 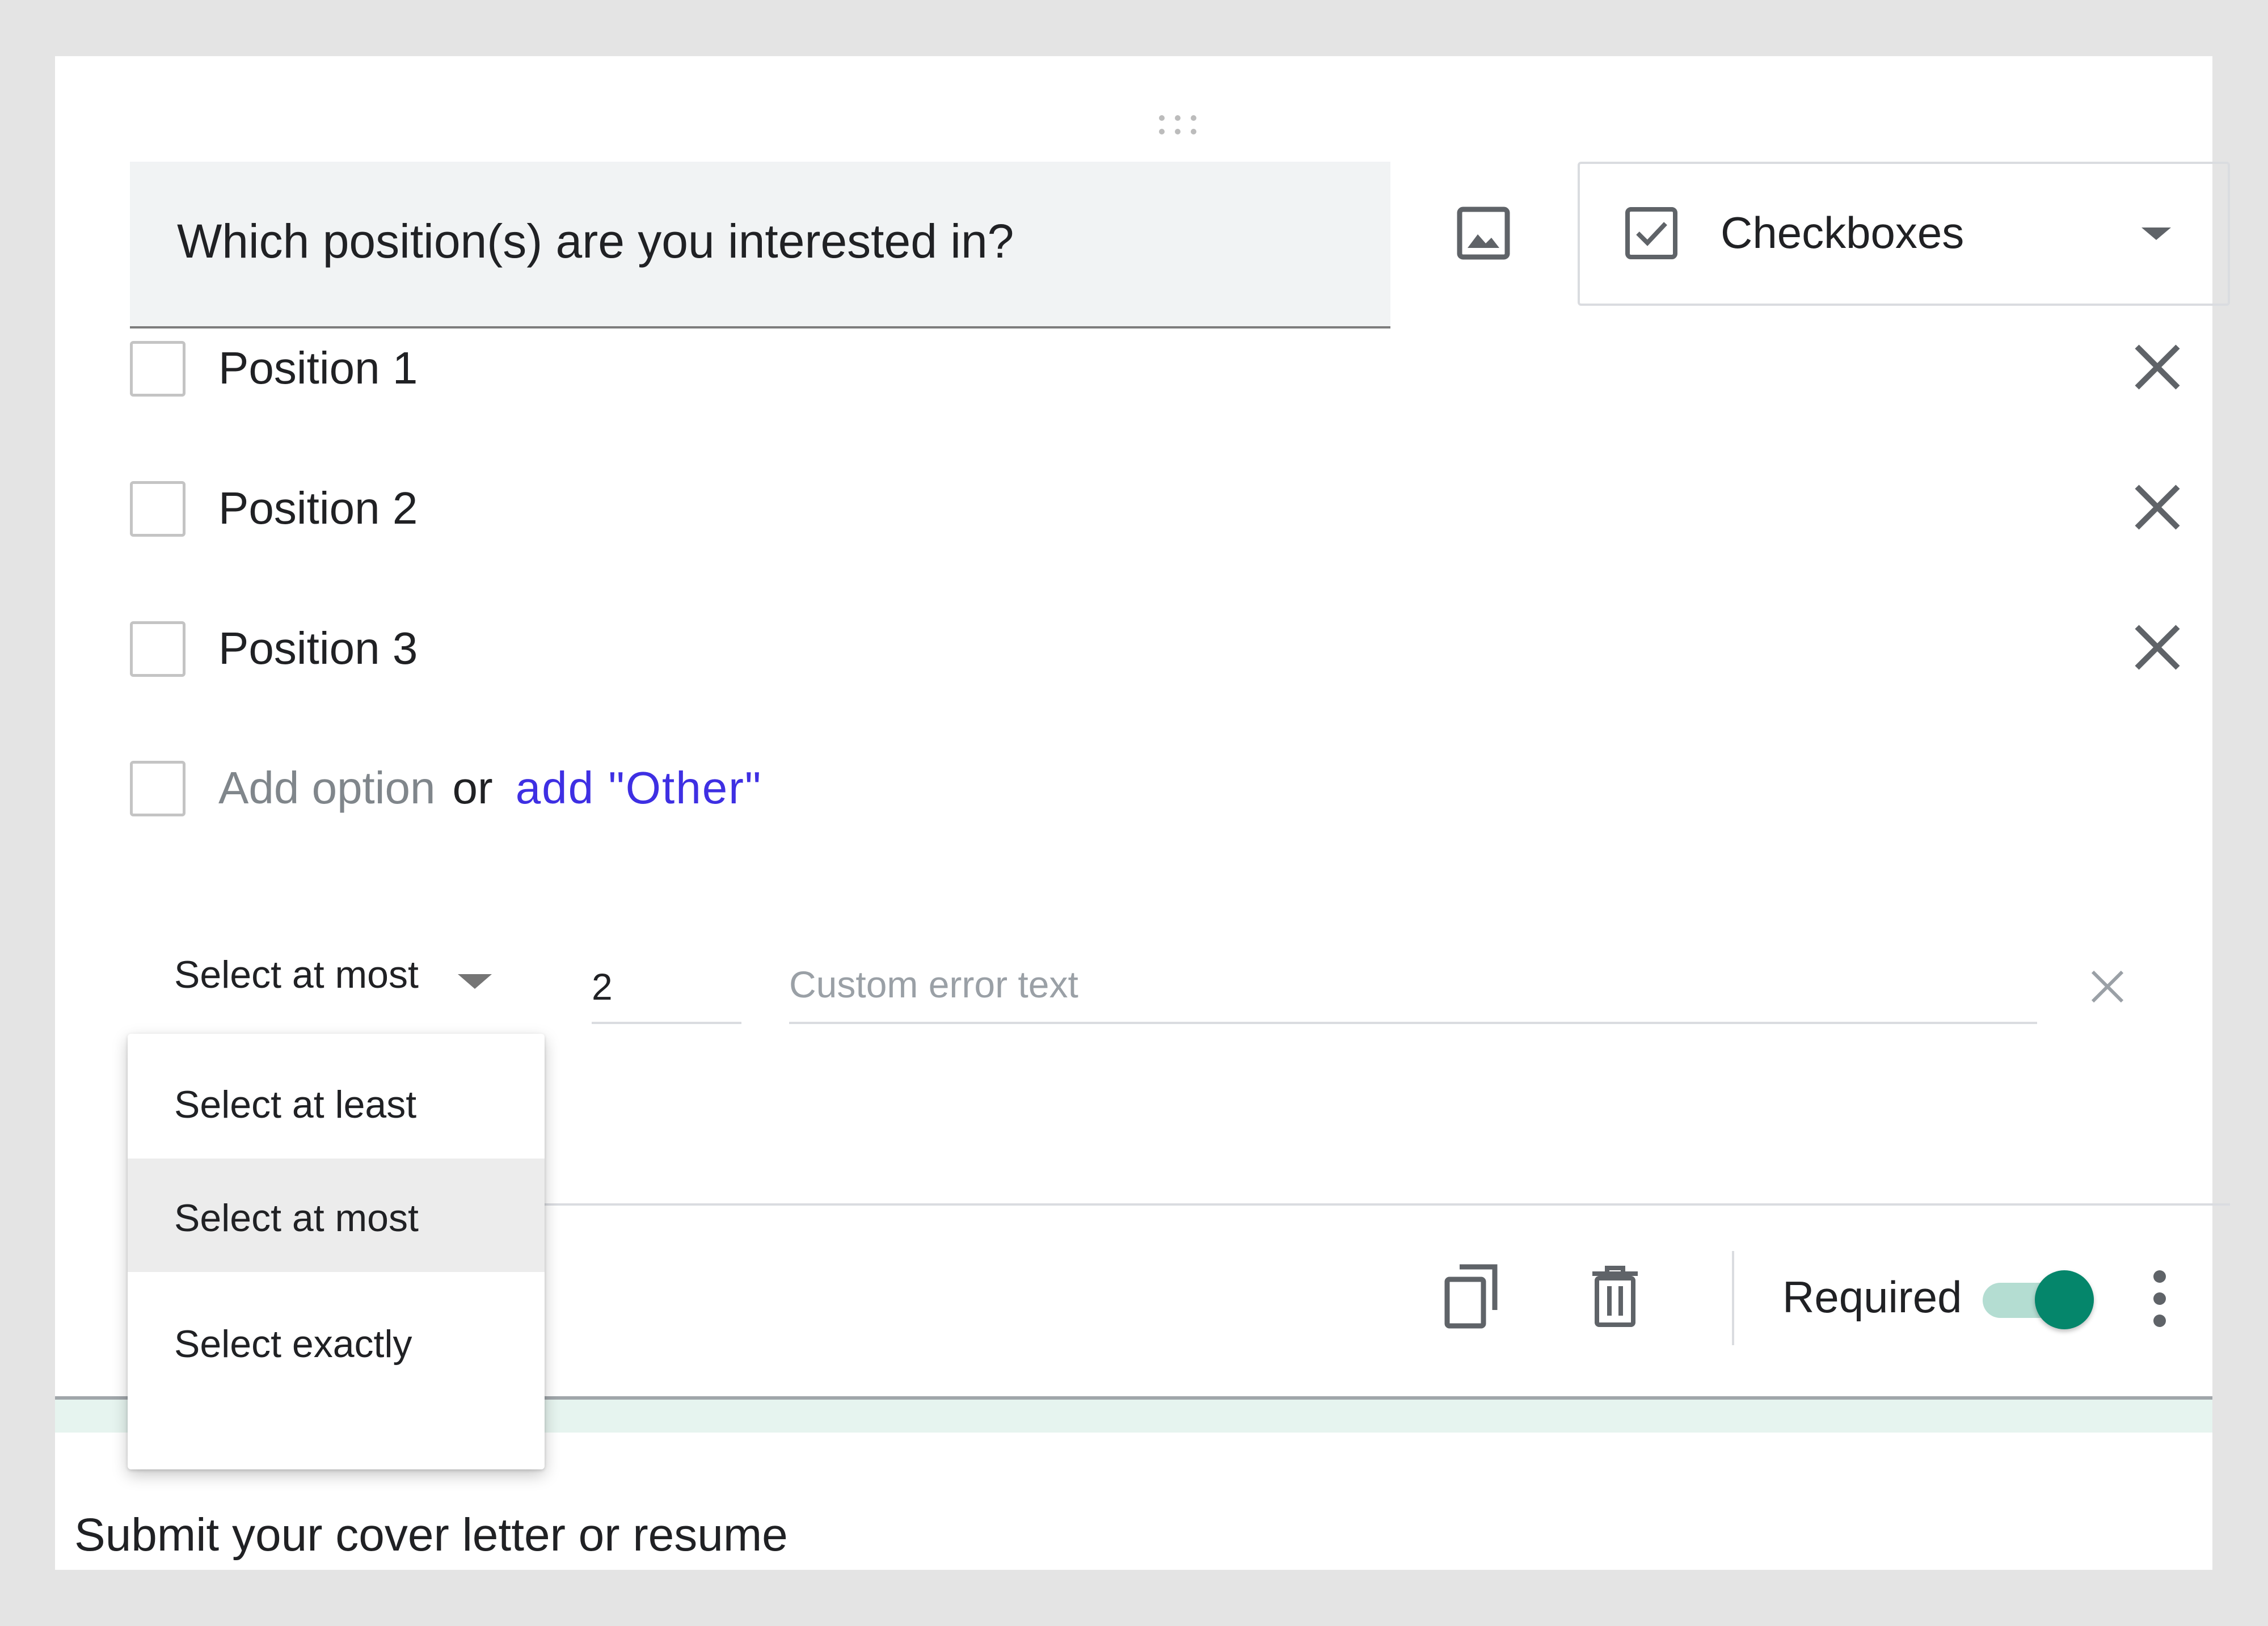 I want to click on option-label: Position 2, so click(x=318, y=508).